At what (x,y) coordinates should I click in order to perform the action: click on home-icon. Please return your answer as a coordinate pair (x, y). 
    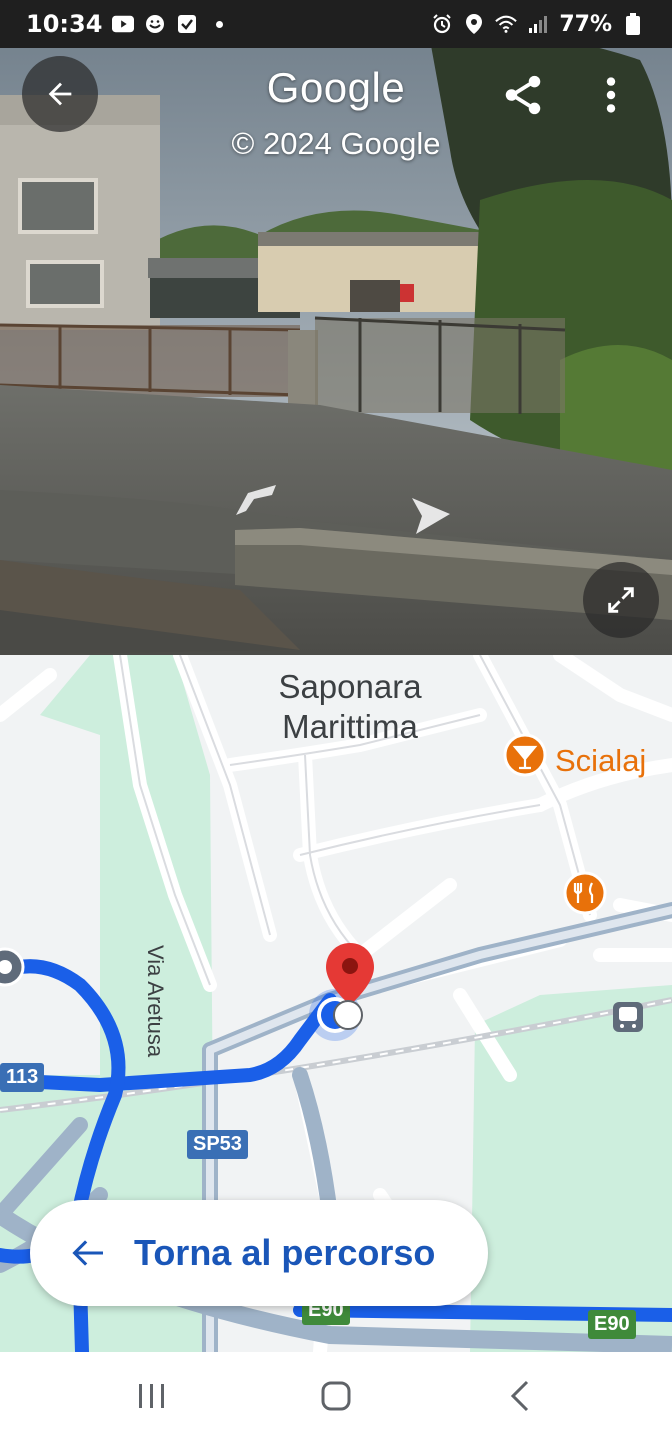
    Looking at the image, I should click on (336, 1396).